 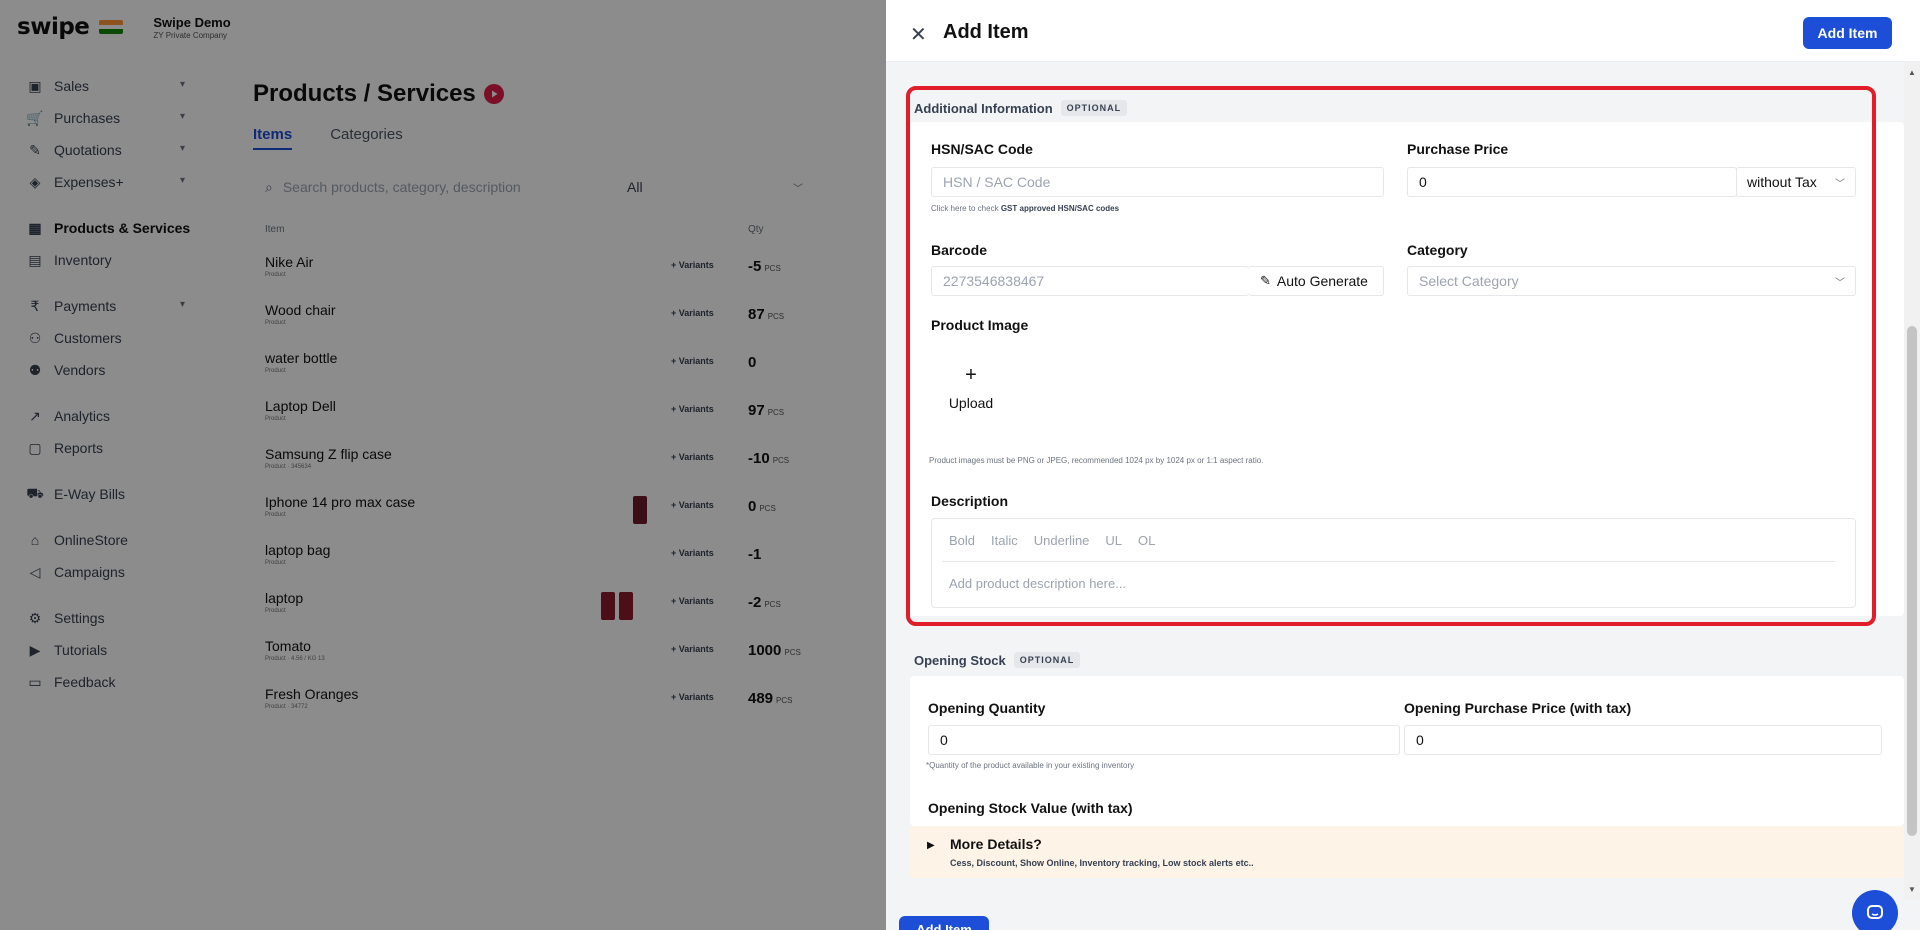 What do you see at coordinates (987, 708) in the screenshot?
I see `opening-quantity-label: Opening Quantity` at bounding box center [987, 708].